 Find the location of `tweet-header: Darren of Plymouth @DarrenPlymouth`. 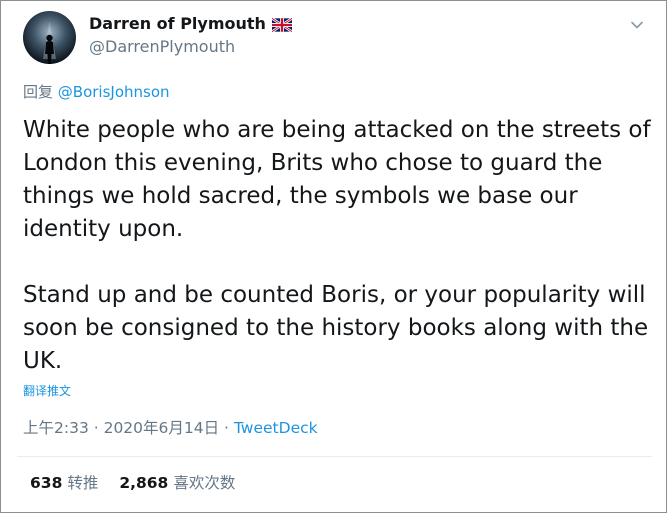

tweet-header: Darren of Plymouth @DarrenPlymouth is located at coordinates (337, 37).